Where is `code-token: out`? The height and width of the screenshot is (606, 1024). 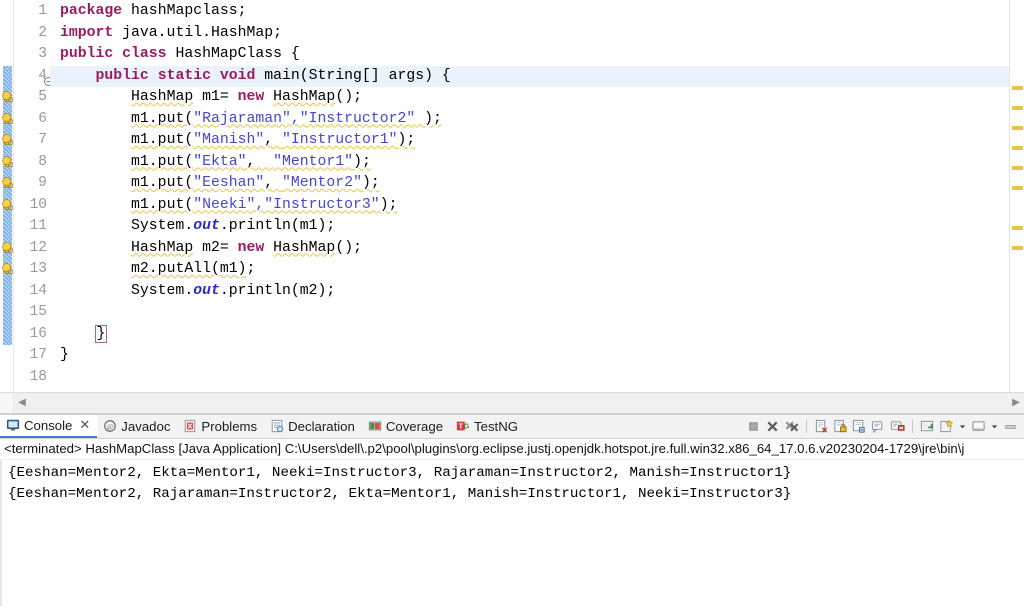 code-token: out is located at coordinates (206, 226).